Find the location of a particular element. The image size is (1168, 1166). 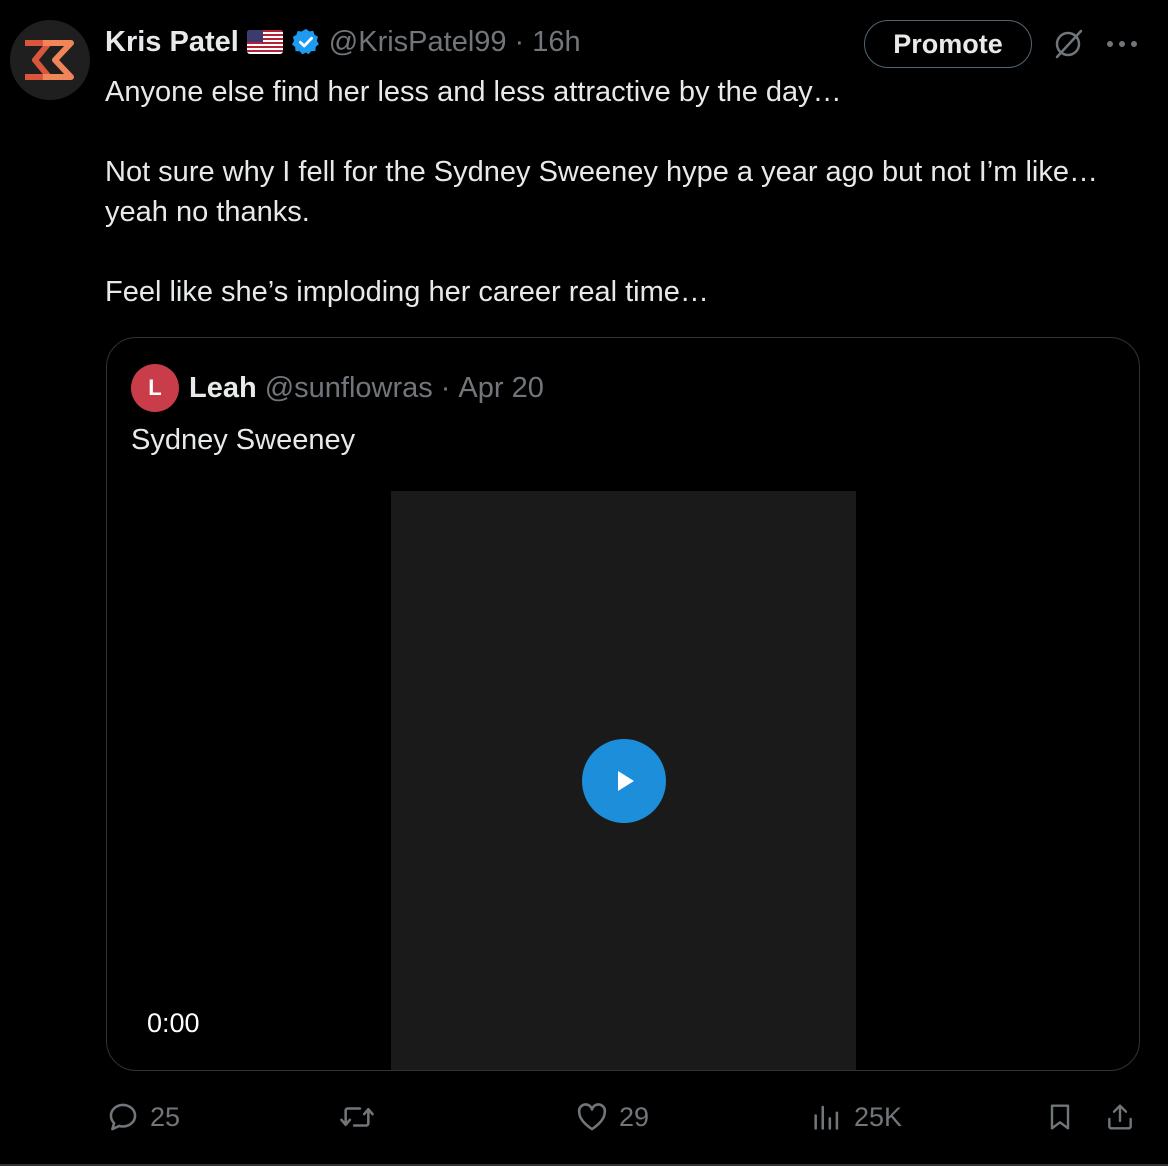

author-avatar is located at coordinates (50, 60).